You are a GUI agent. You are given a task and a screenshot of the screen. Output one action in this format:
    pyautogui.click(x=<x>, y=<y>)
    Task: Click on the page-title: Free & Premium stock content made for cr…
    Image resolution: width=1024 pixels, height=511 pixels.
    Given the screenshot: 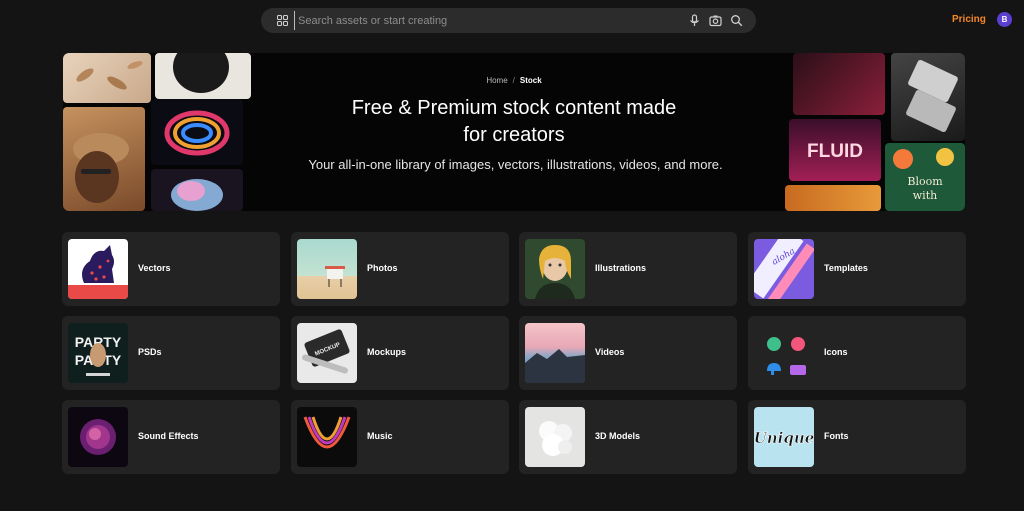 What is the action you would take?
    pyautogui.click(x=514, y=122)
    